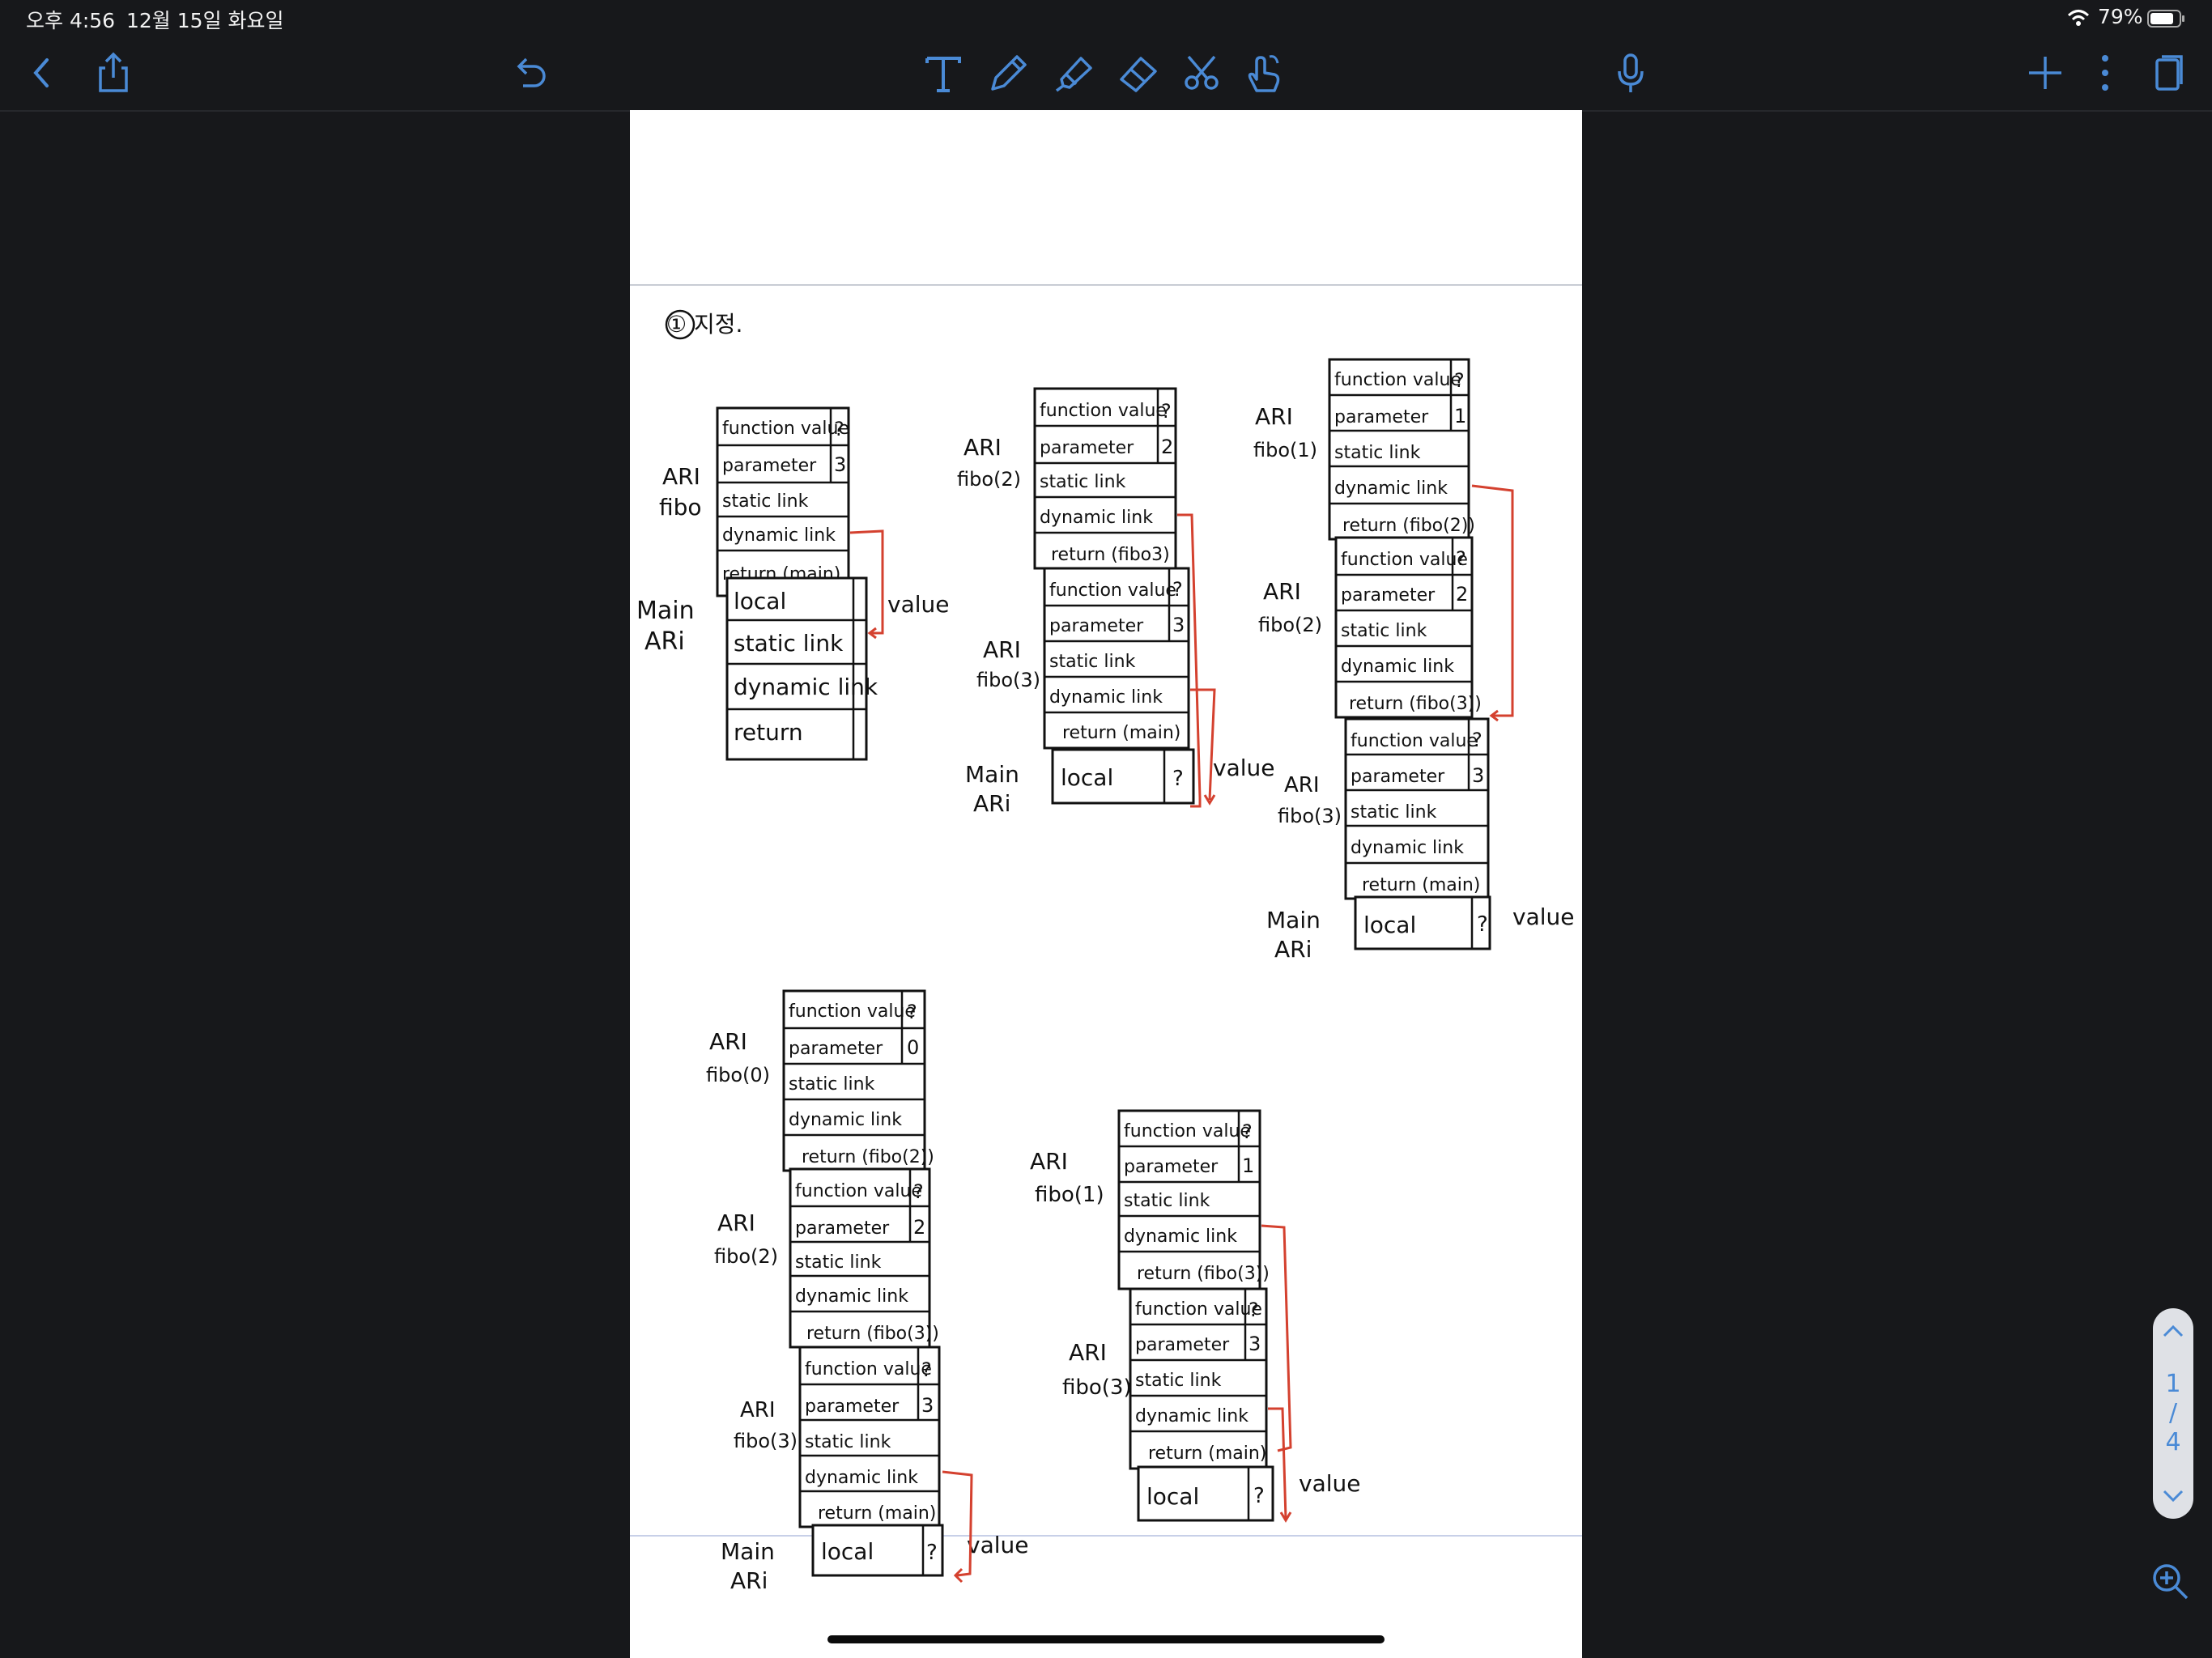 This screenshot has height=1658, width=2212. I want to click on eraser-tool-icon, so click(1138, 74).